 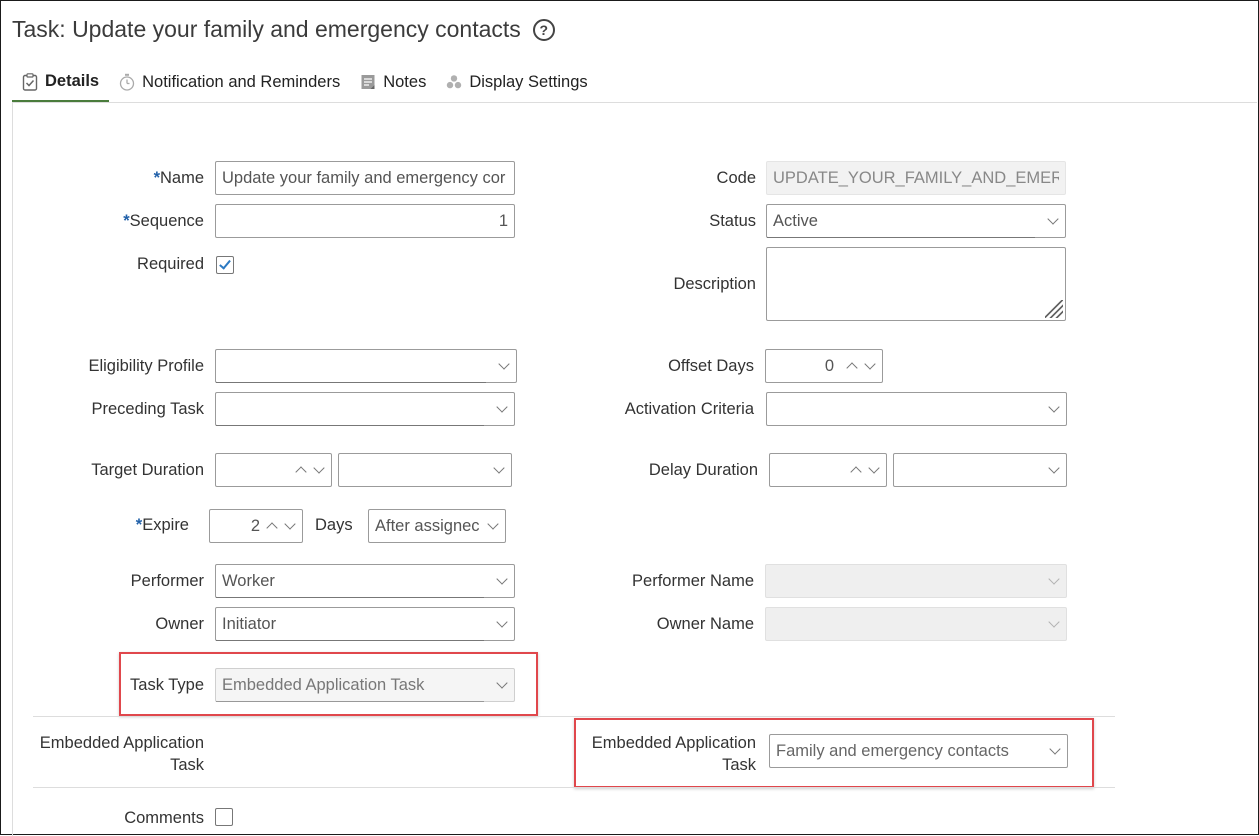 I want to click on comments-label: Comments, so click(x=164, y=818).